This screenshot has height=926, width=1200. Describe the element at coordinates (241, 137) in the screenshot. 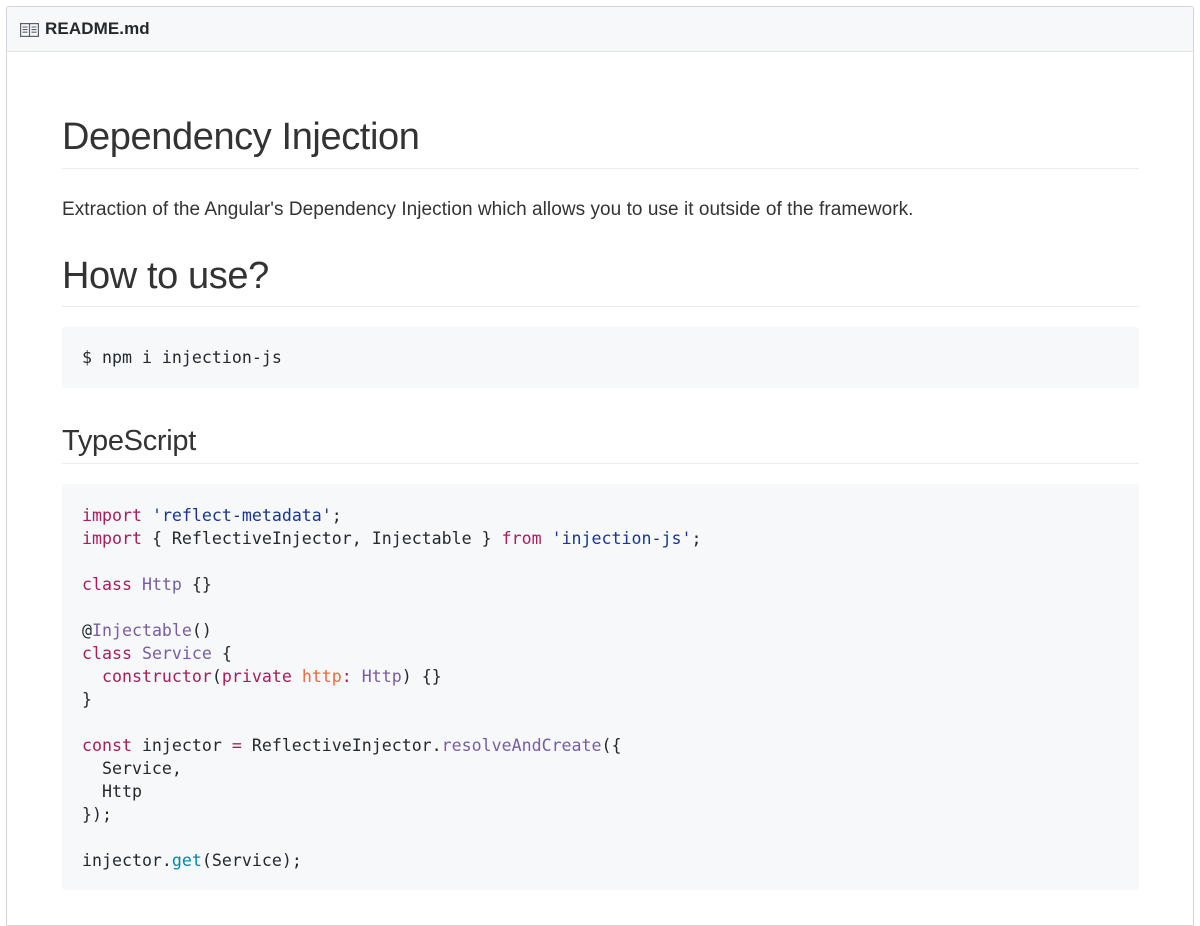

I see `page-title: Dependency Injection` at that location.